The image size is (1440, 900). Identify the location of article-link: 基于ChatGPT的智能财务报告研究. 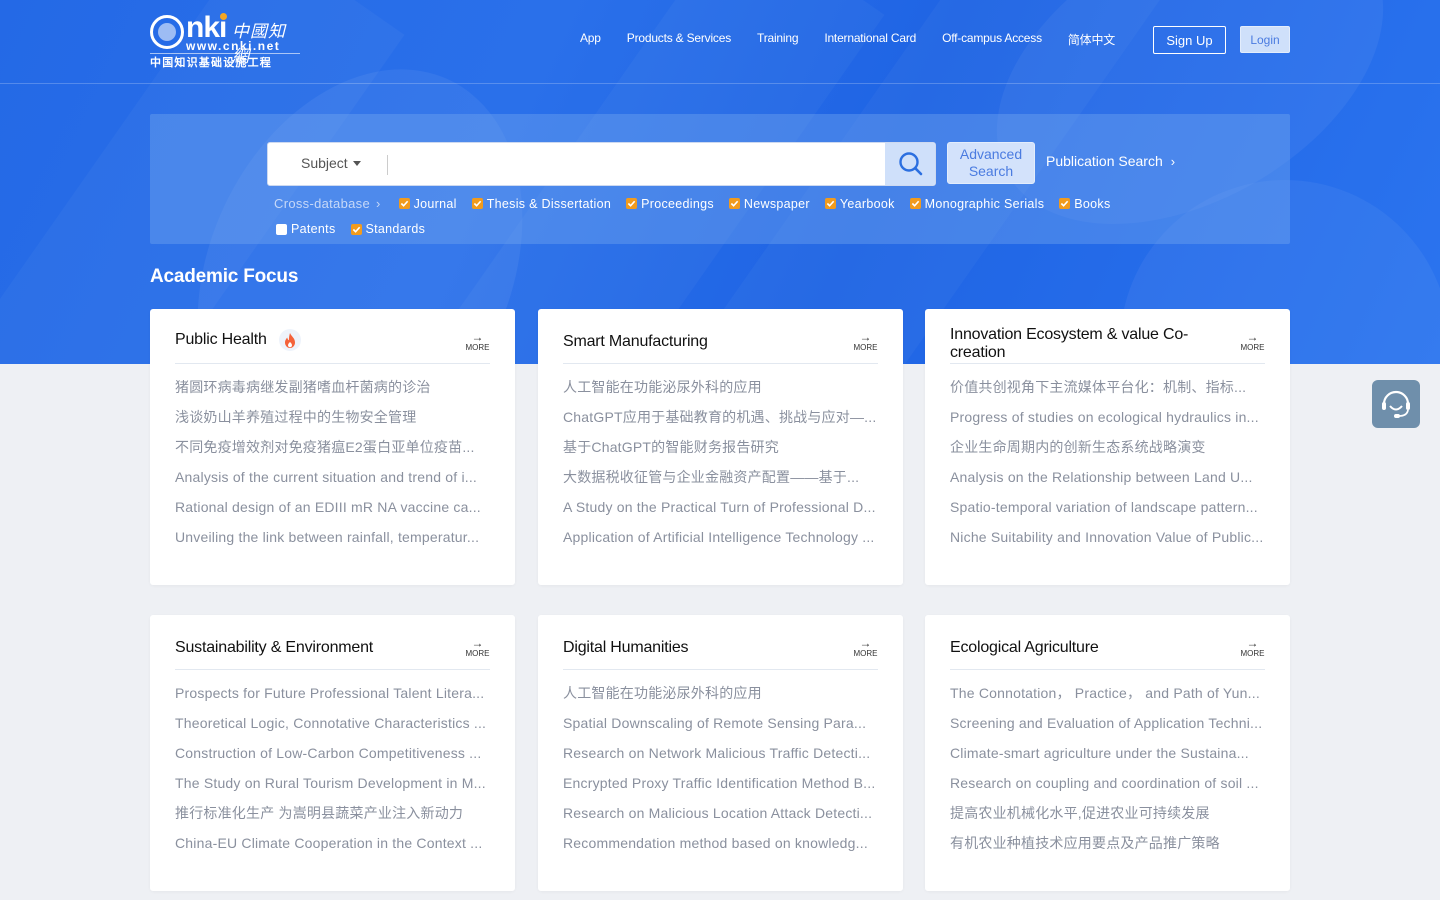
(720, 450).